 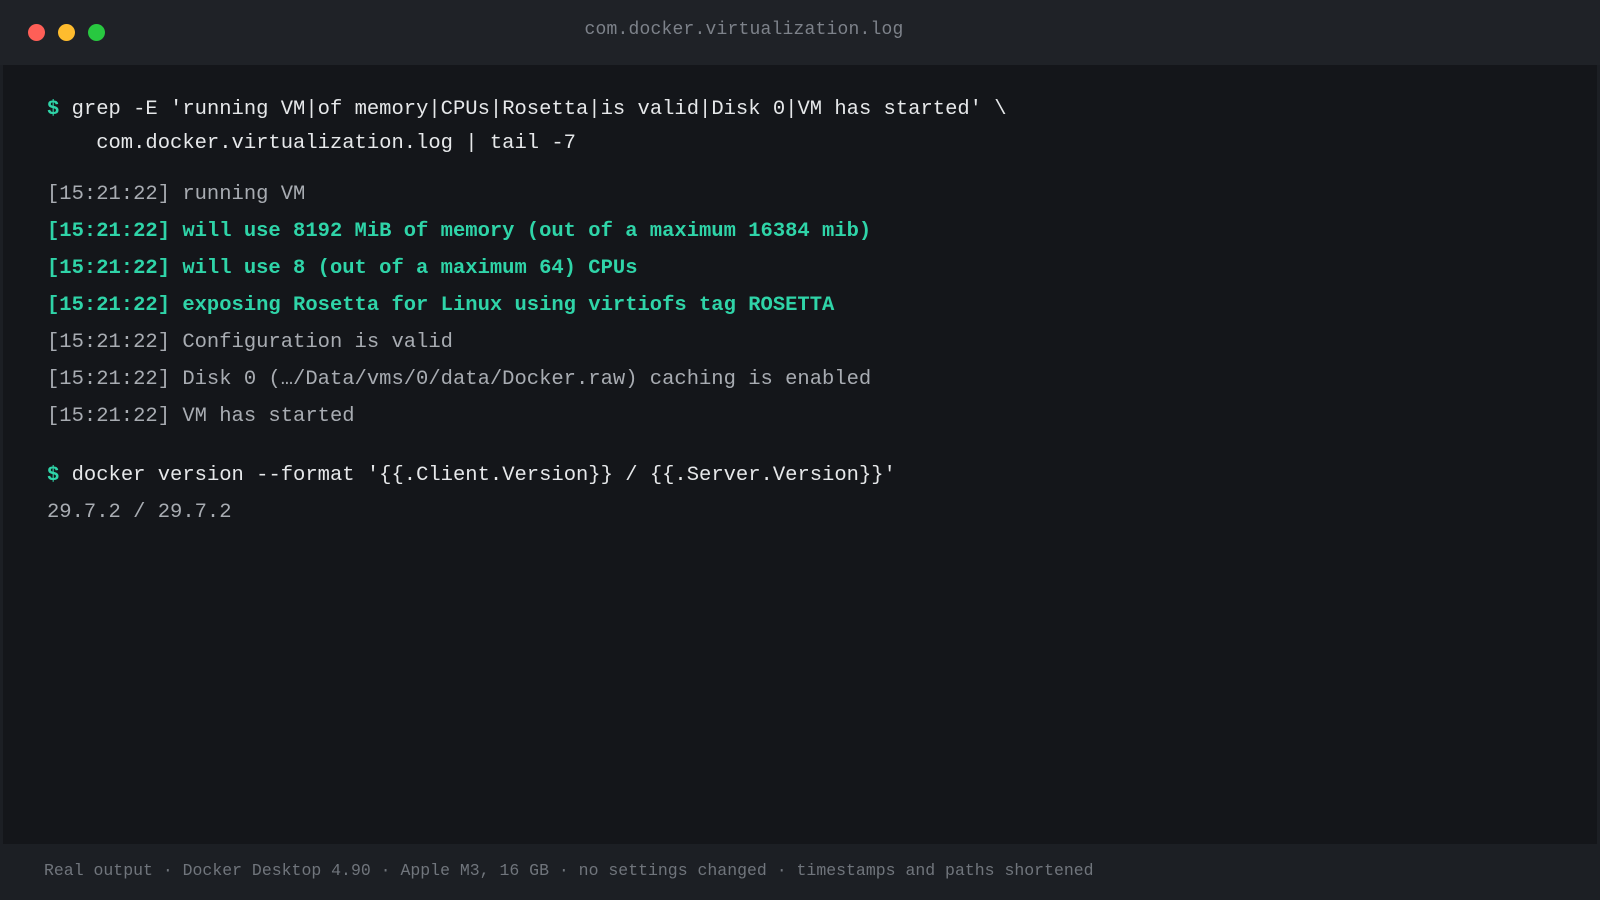 What do you see at coordinates (311, 143) in the screenshot?
I see `grep-command-continuation: com.docker.virtualization.log | tail -7` at bounding box center [311, 143].